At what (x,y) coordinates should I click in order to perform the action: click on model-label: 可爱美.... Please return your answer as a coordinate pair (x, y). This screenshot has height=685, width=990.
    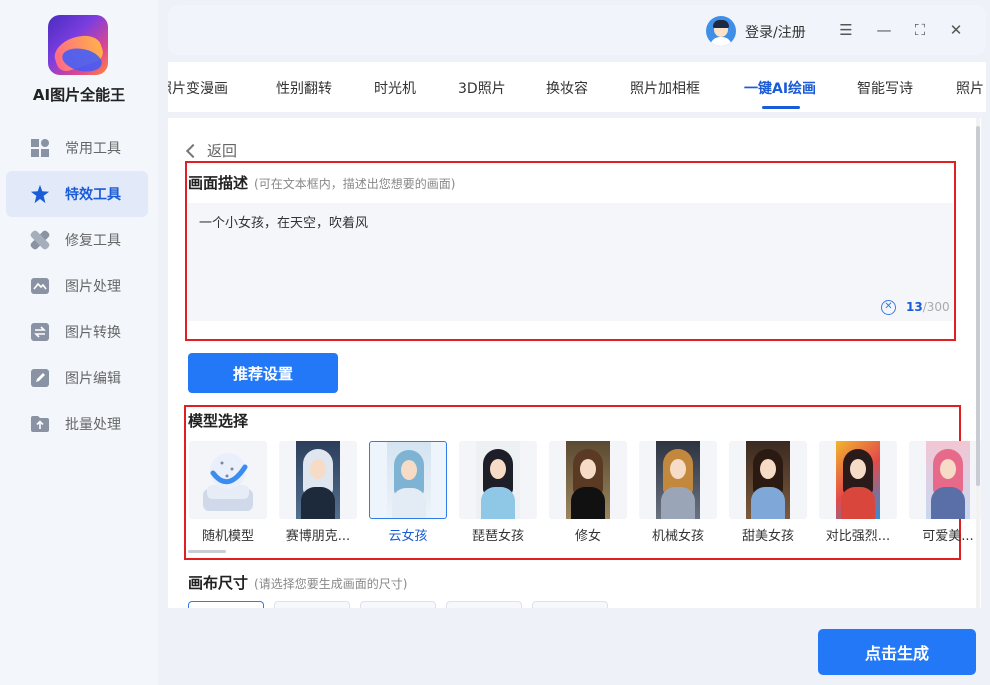
    Looking at the image, I should click on (948, 536).